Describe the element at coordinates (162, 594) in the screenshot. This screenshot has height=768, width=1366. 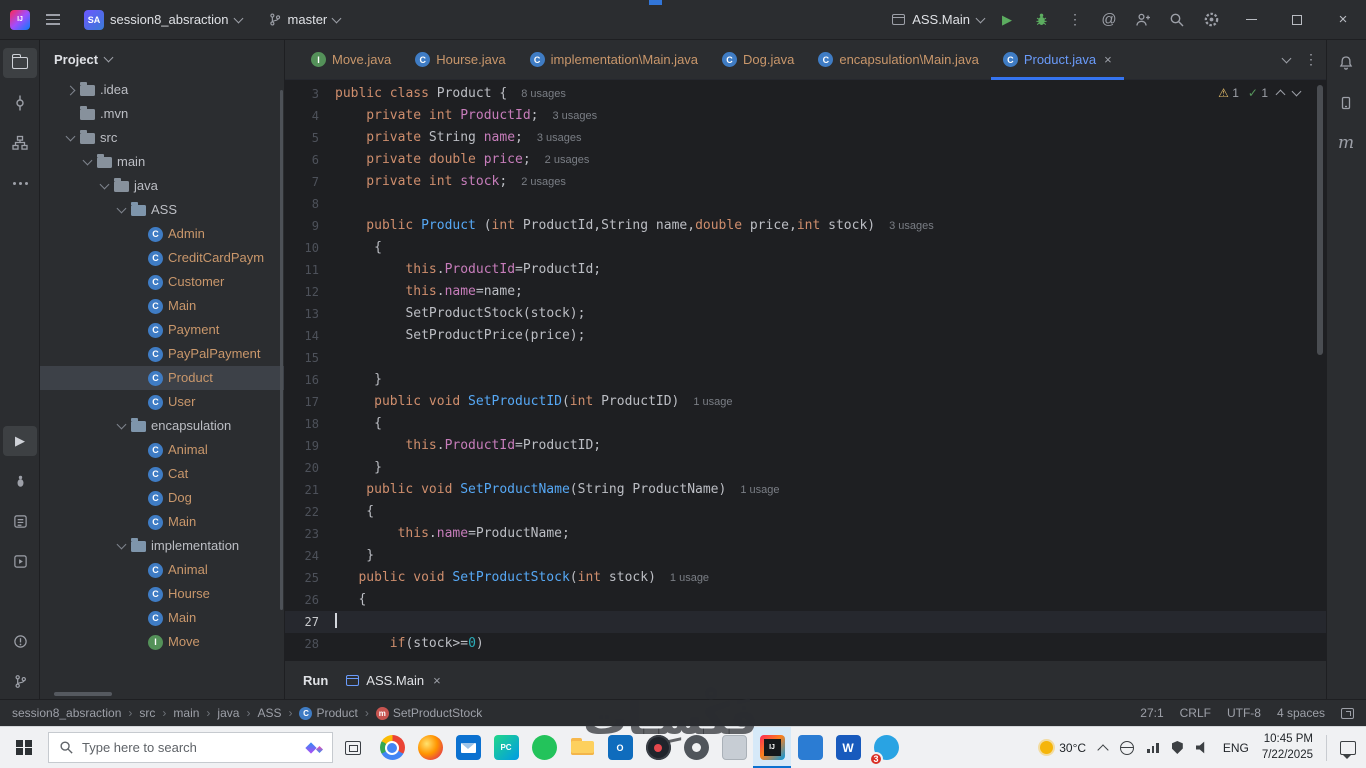
I see `project-tree-item: C Hourse` at that location.